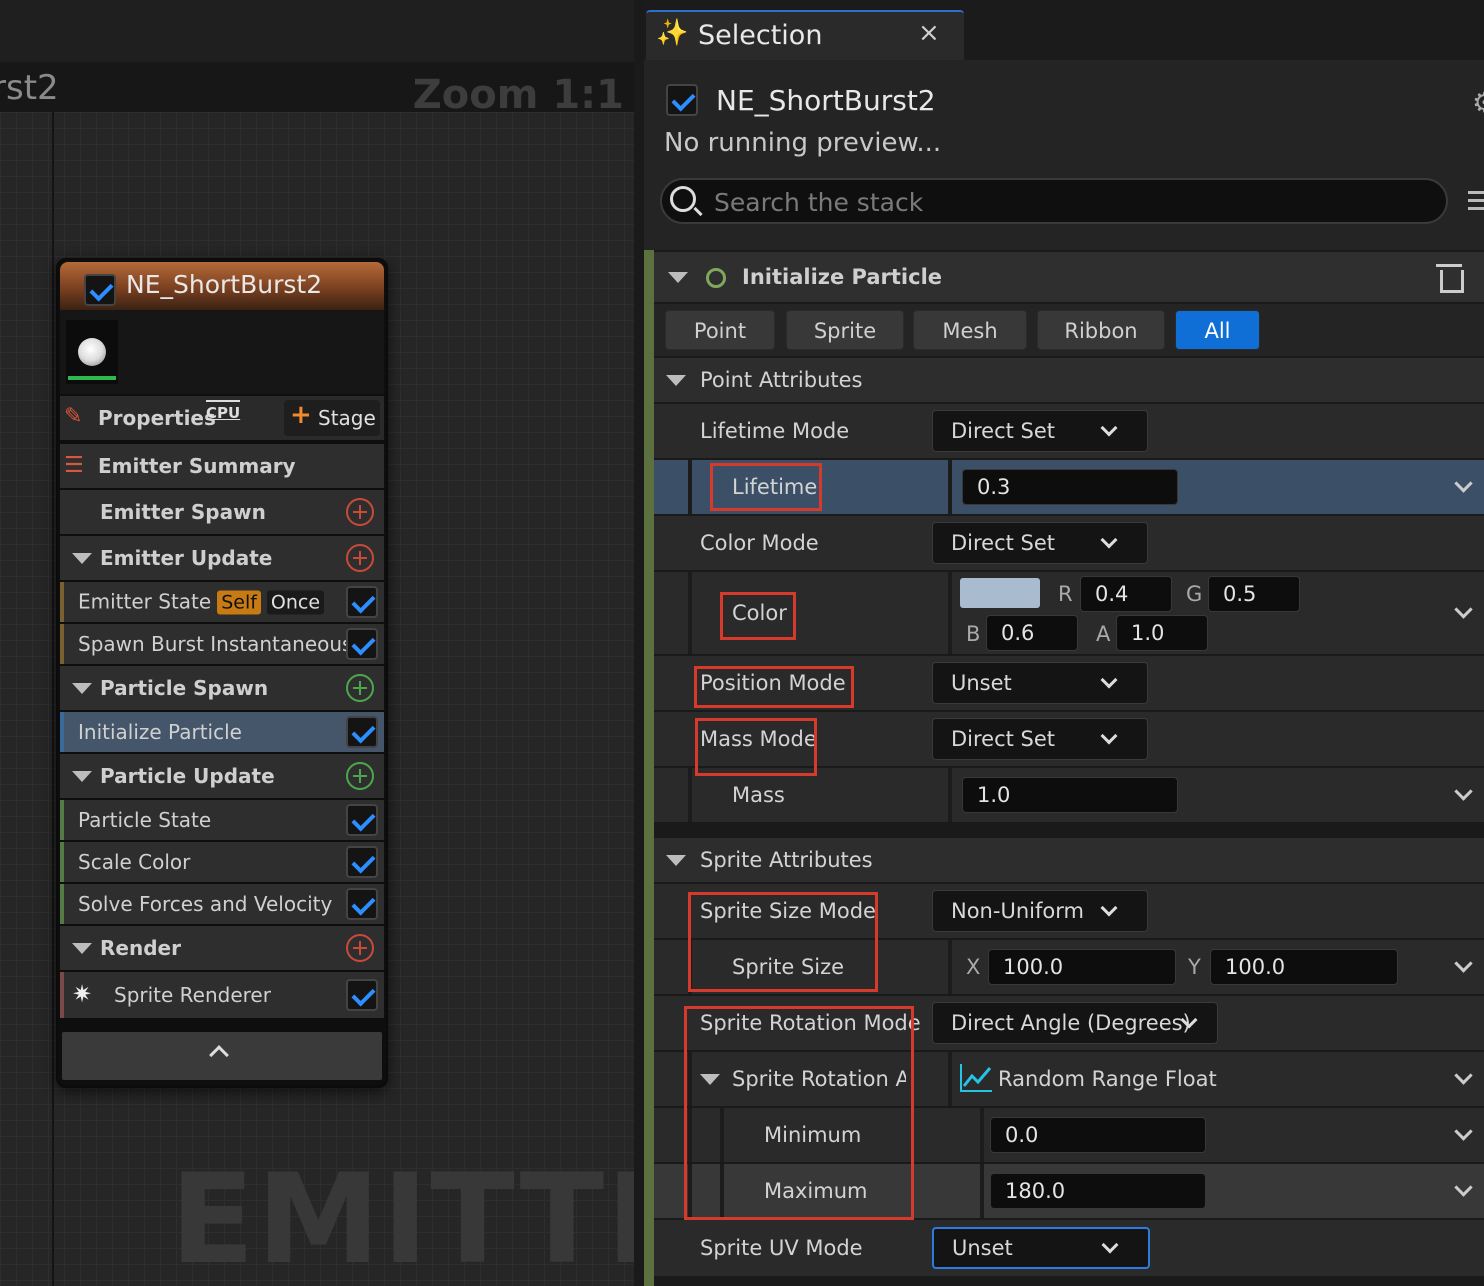 The image size is (1484, 1286). What do you see at coordinates (222, 904) in the screenshot?
I see `solve-forces-module: Solve Forces and Velocity` at bounding box center [222, 904].